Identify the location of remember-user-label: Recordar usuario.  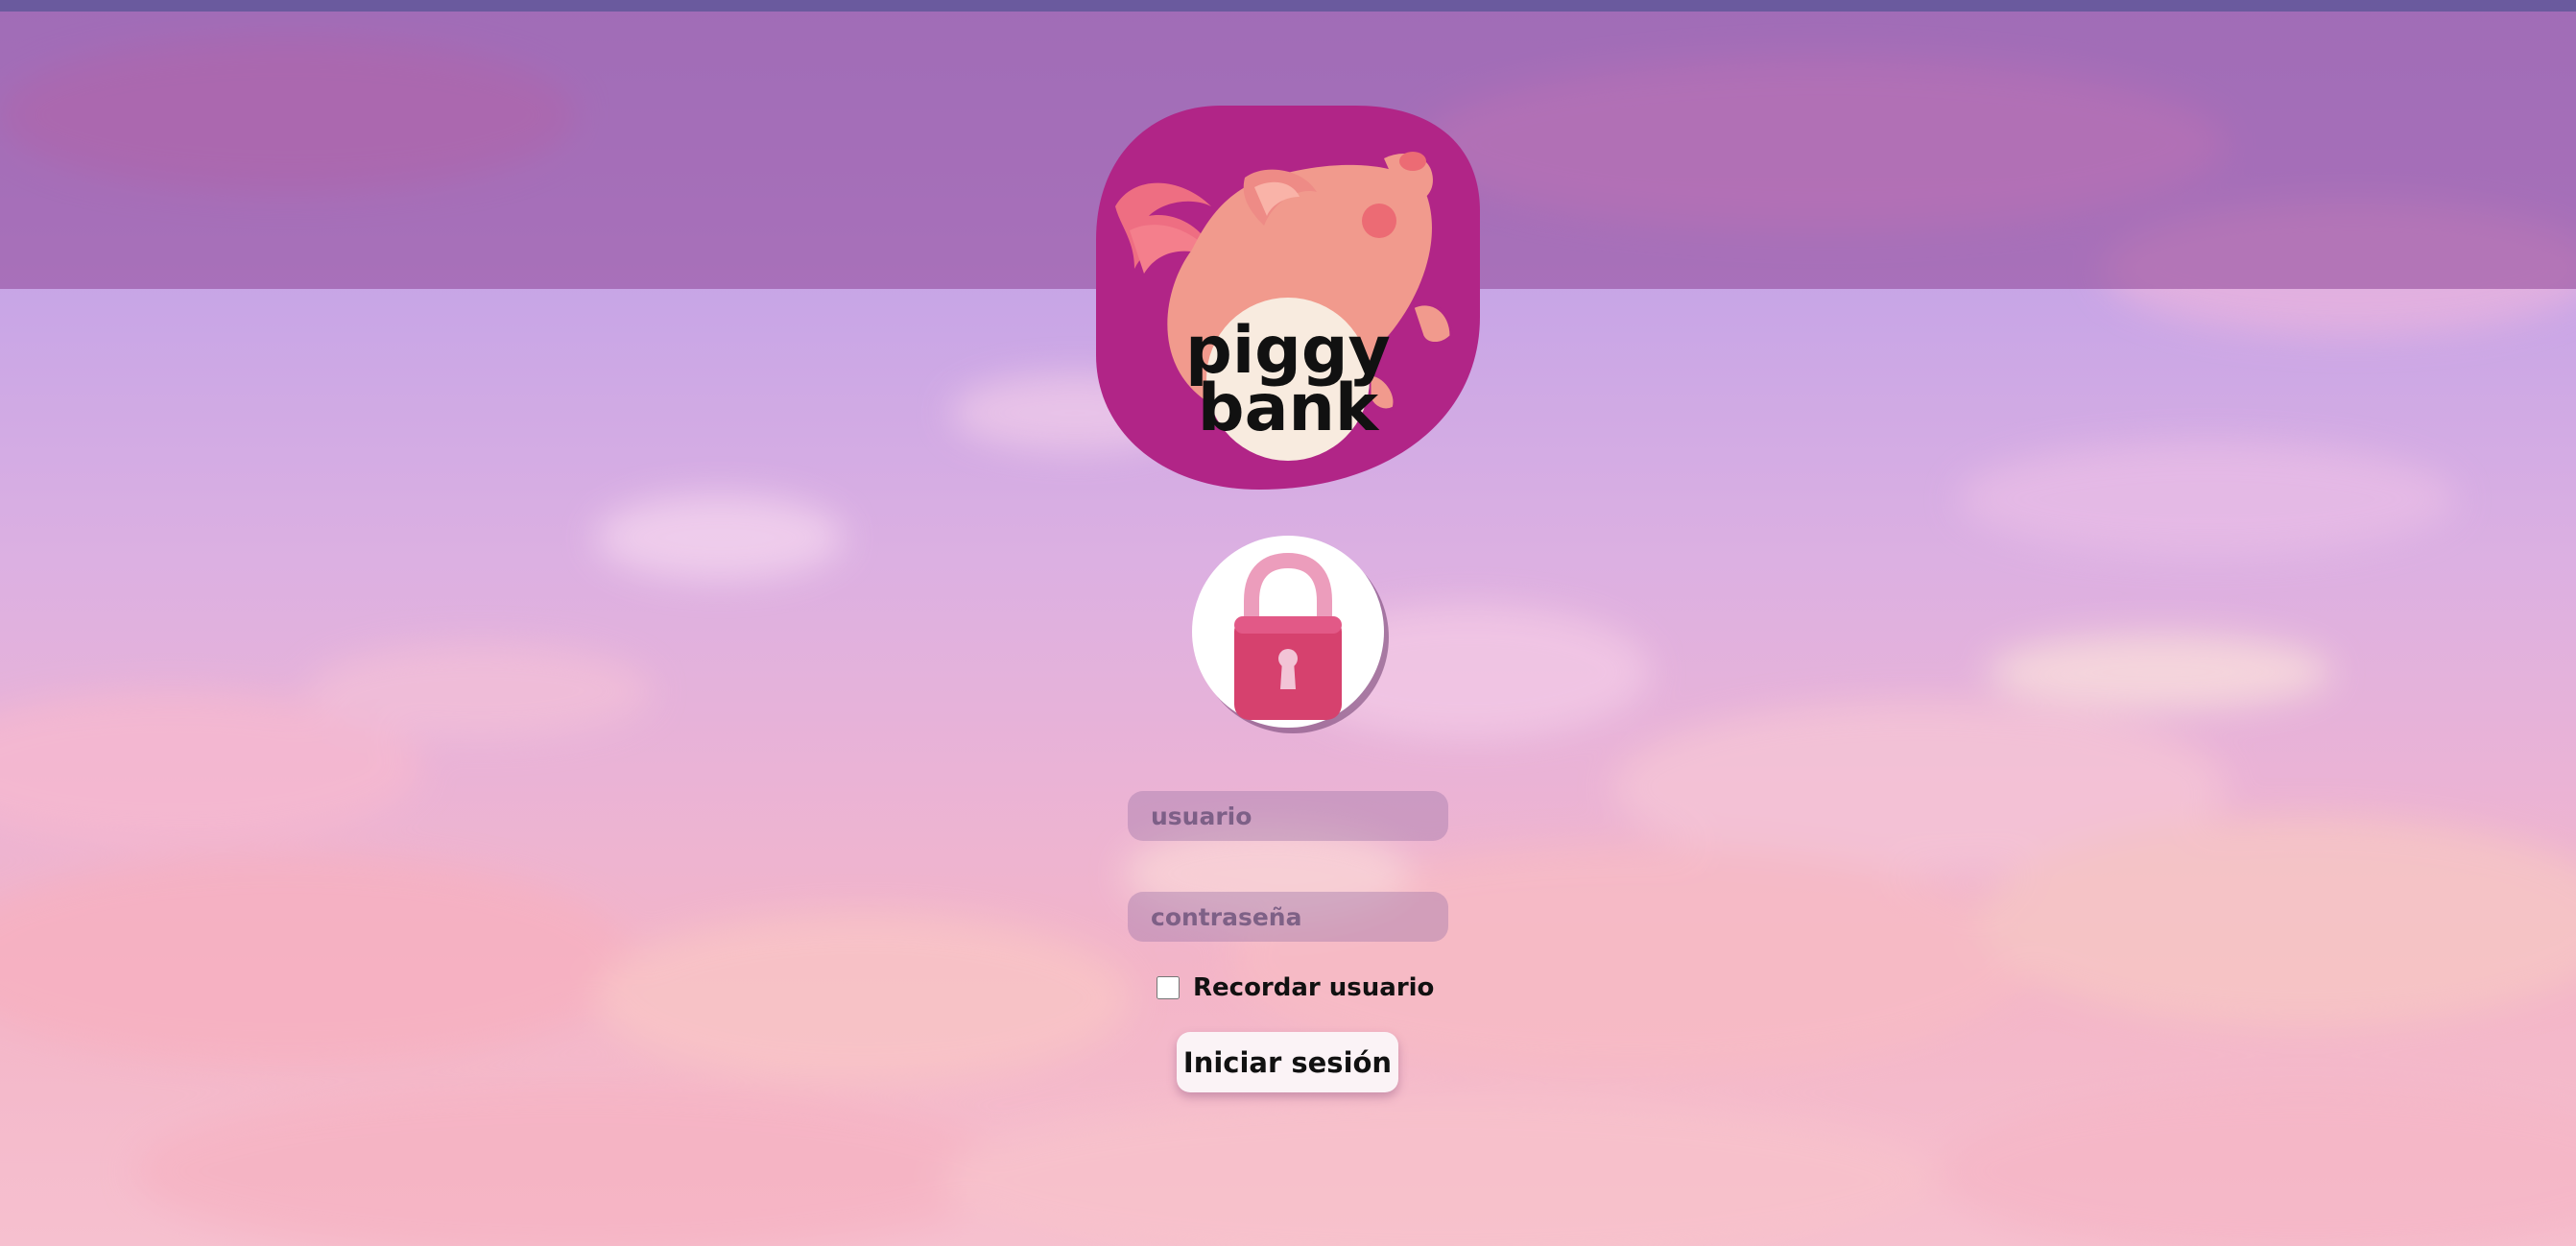
(1314, 987).